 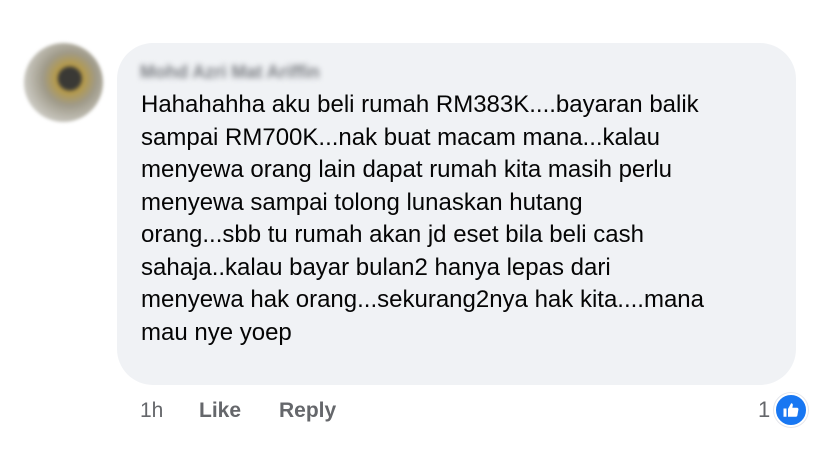 What do you see at coordinates (764, 409) in the screenshot?
I see `reaction-count: 1` at bounding box center [764, 409].